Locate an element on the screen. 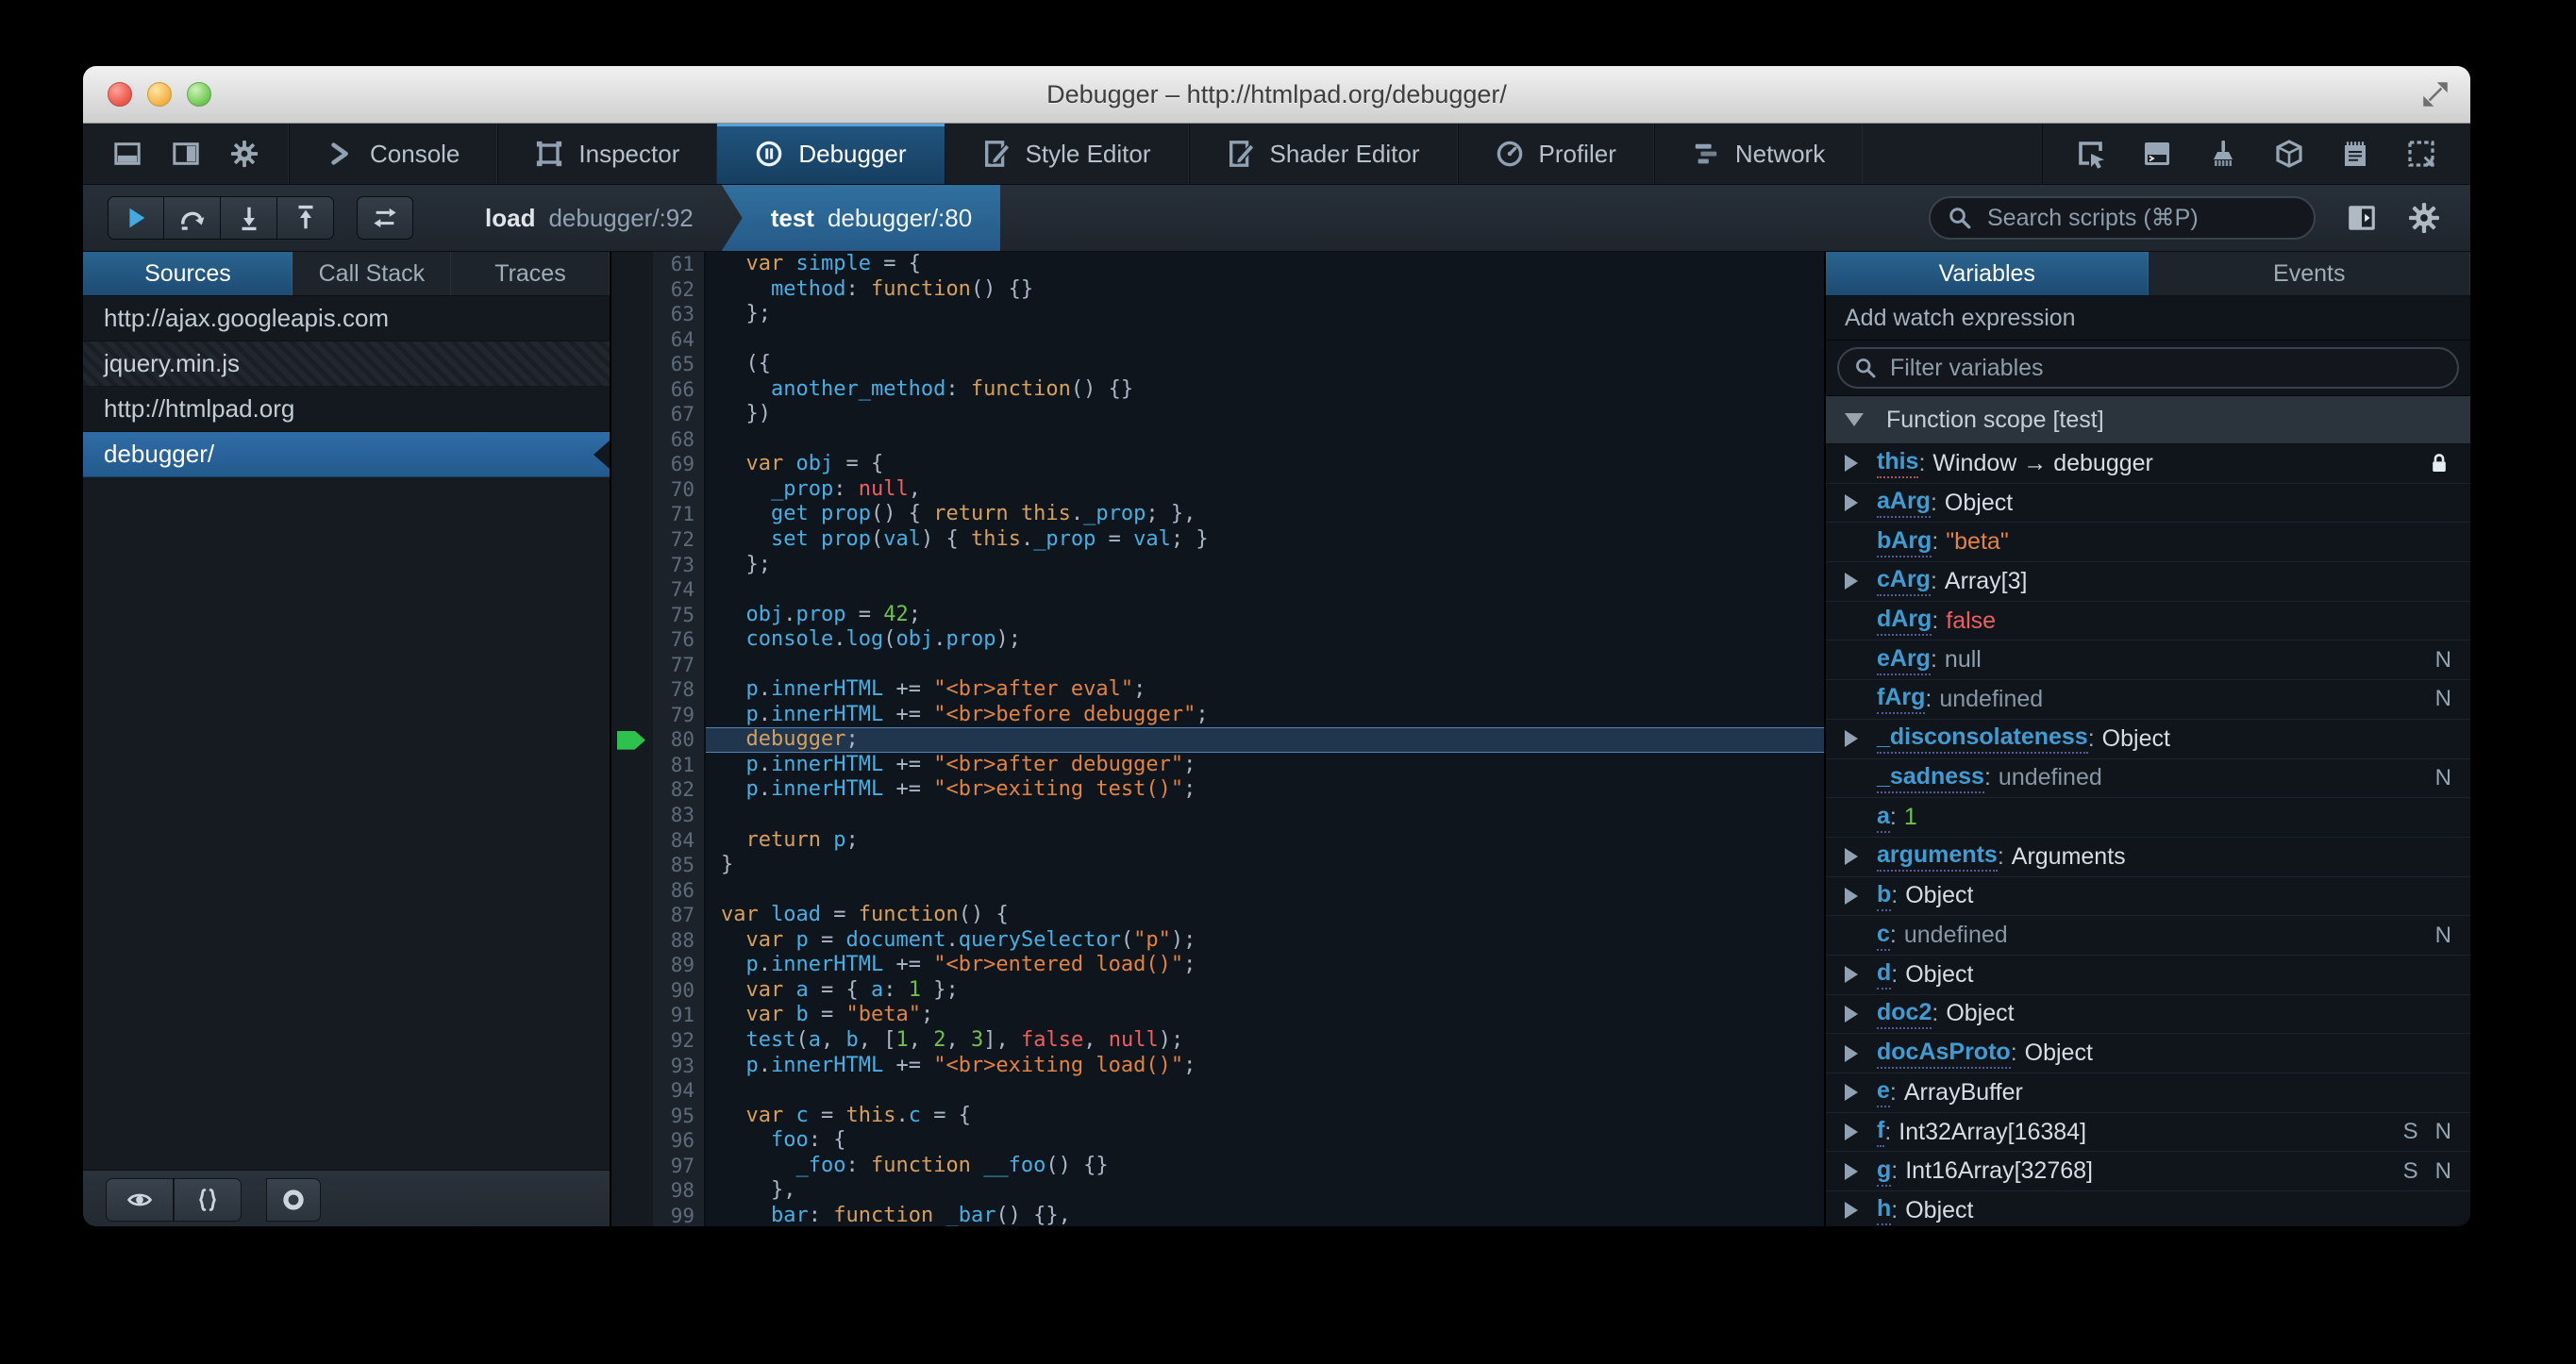 The image size is (2576, 1364). variable-row: g: Int16Array[32768] S N is located at coordinates (2148, 1172).